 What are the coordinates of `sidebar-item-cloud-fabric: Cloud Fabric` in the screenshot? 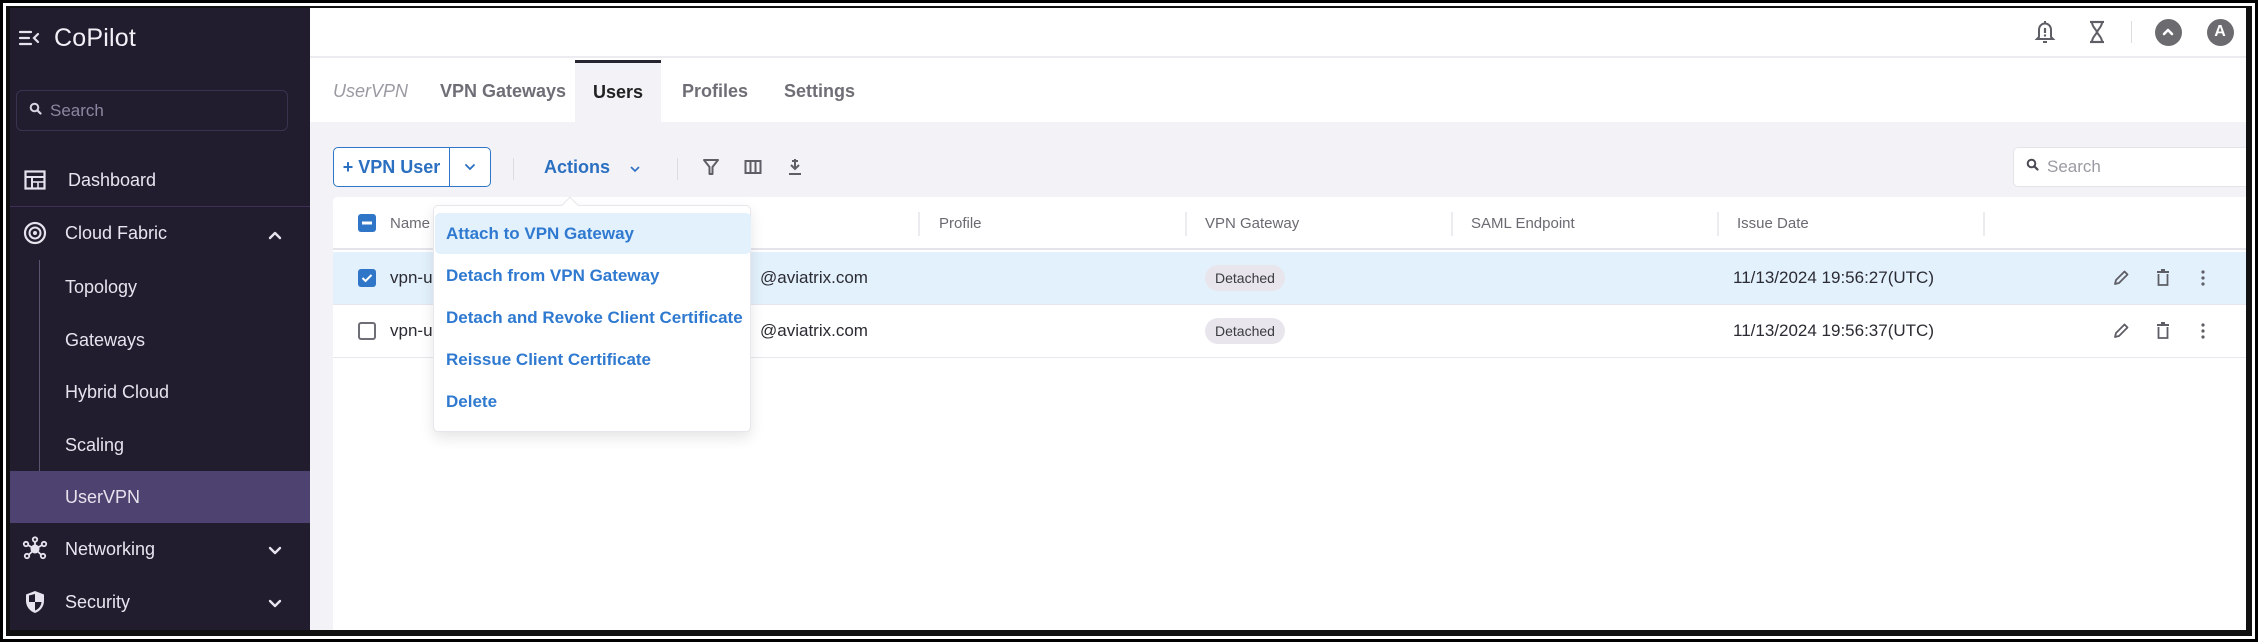 It's located at (160, 233).